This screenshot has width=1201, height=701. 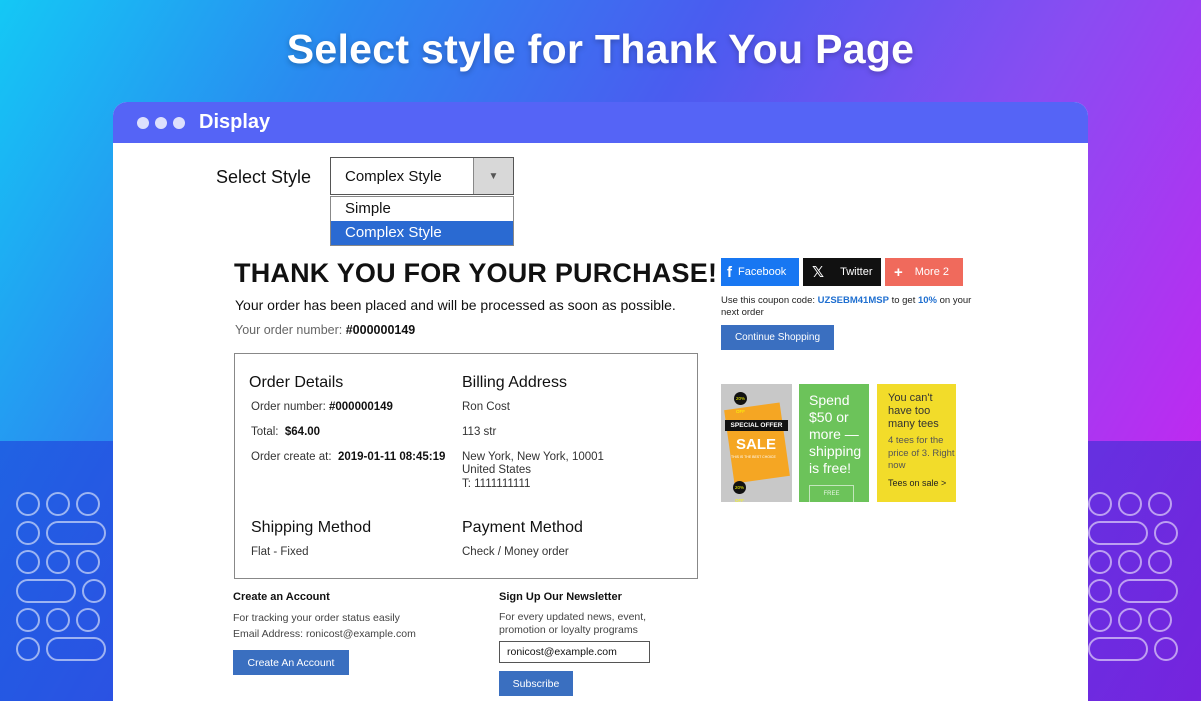 I want to click on twitter-label: Twitter, so click(x=856, y=272).